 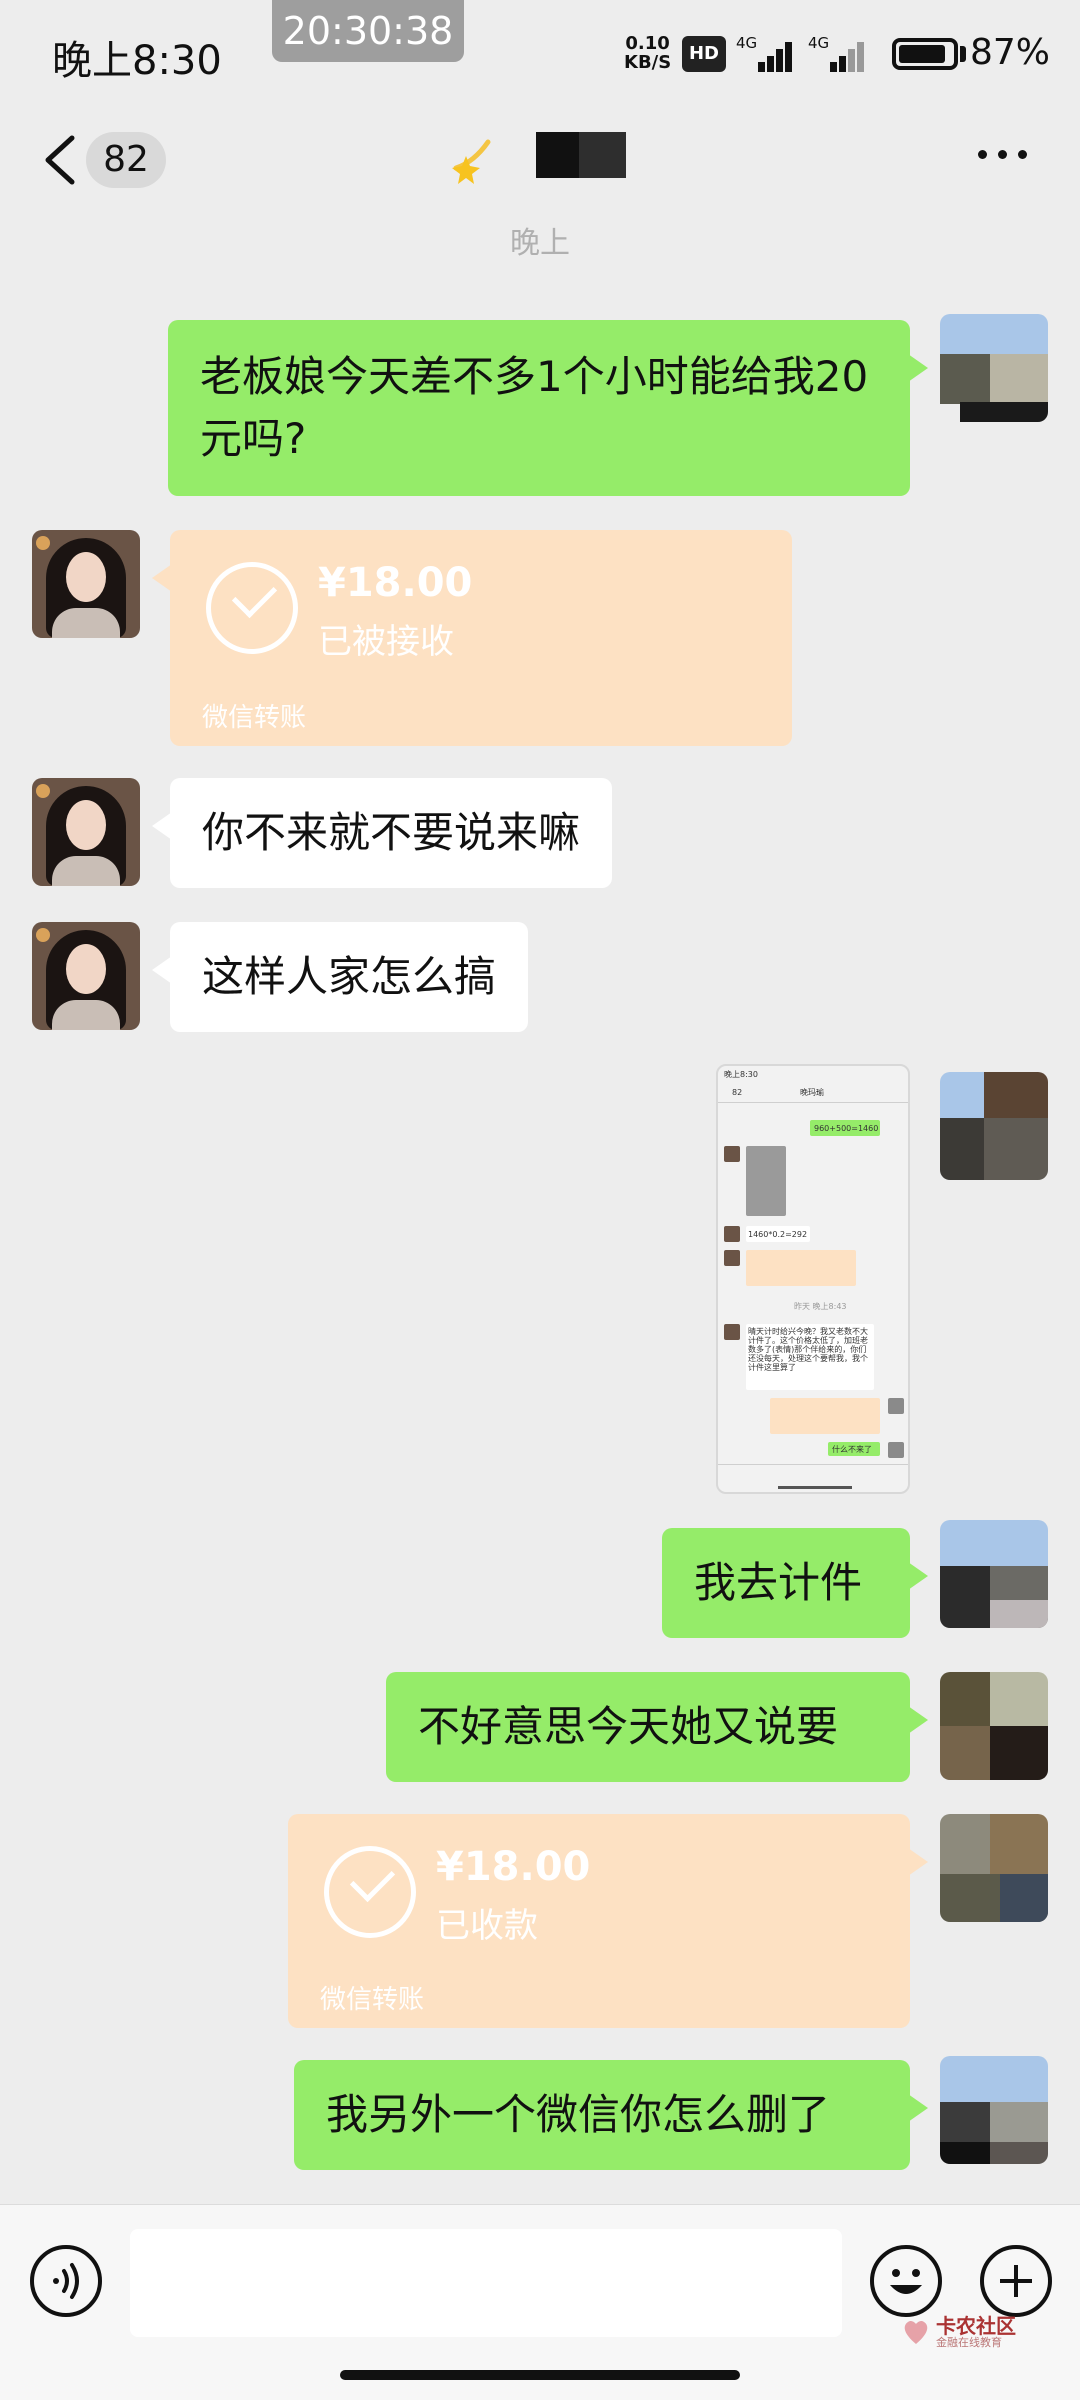 I want to click on message-incoming: 你不来就不要说来嘛, so click(x=382, y=833).